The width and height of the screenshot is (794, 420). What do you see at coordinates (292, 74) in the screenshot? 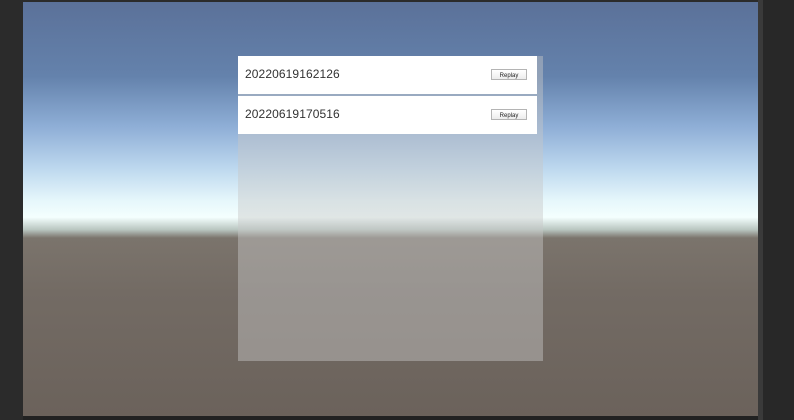
I see `record-name: 20220619162126` at bounding box center [292, 74].